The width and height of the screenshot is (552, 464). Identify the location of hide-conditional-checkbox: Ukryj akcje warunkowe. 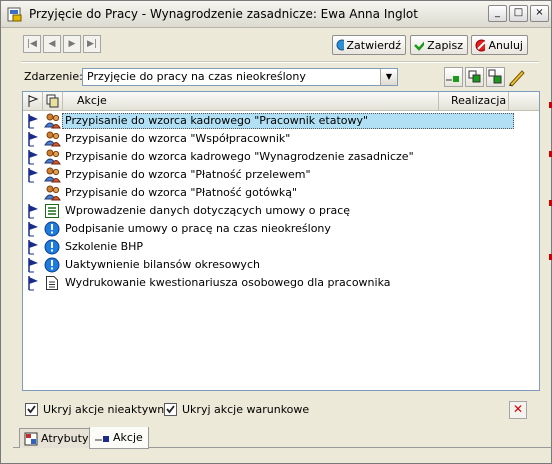
(236, 409).